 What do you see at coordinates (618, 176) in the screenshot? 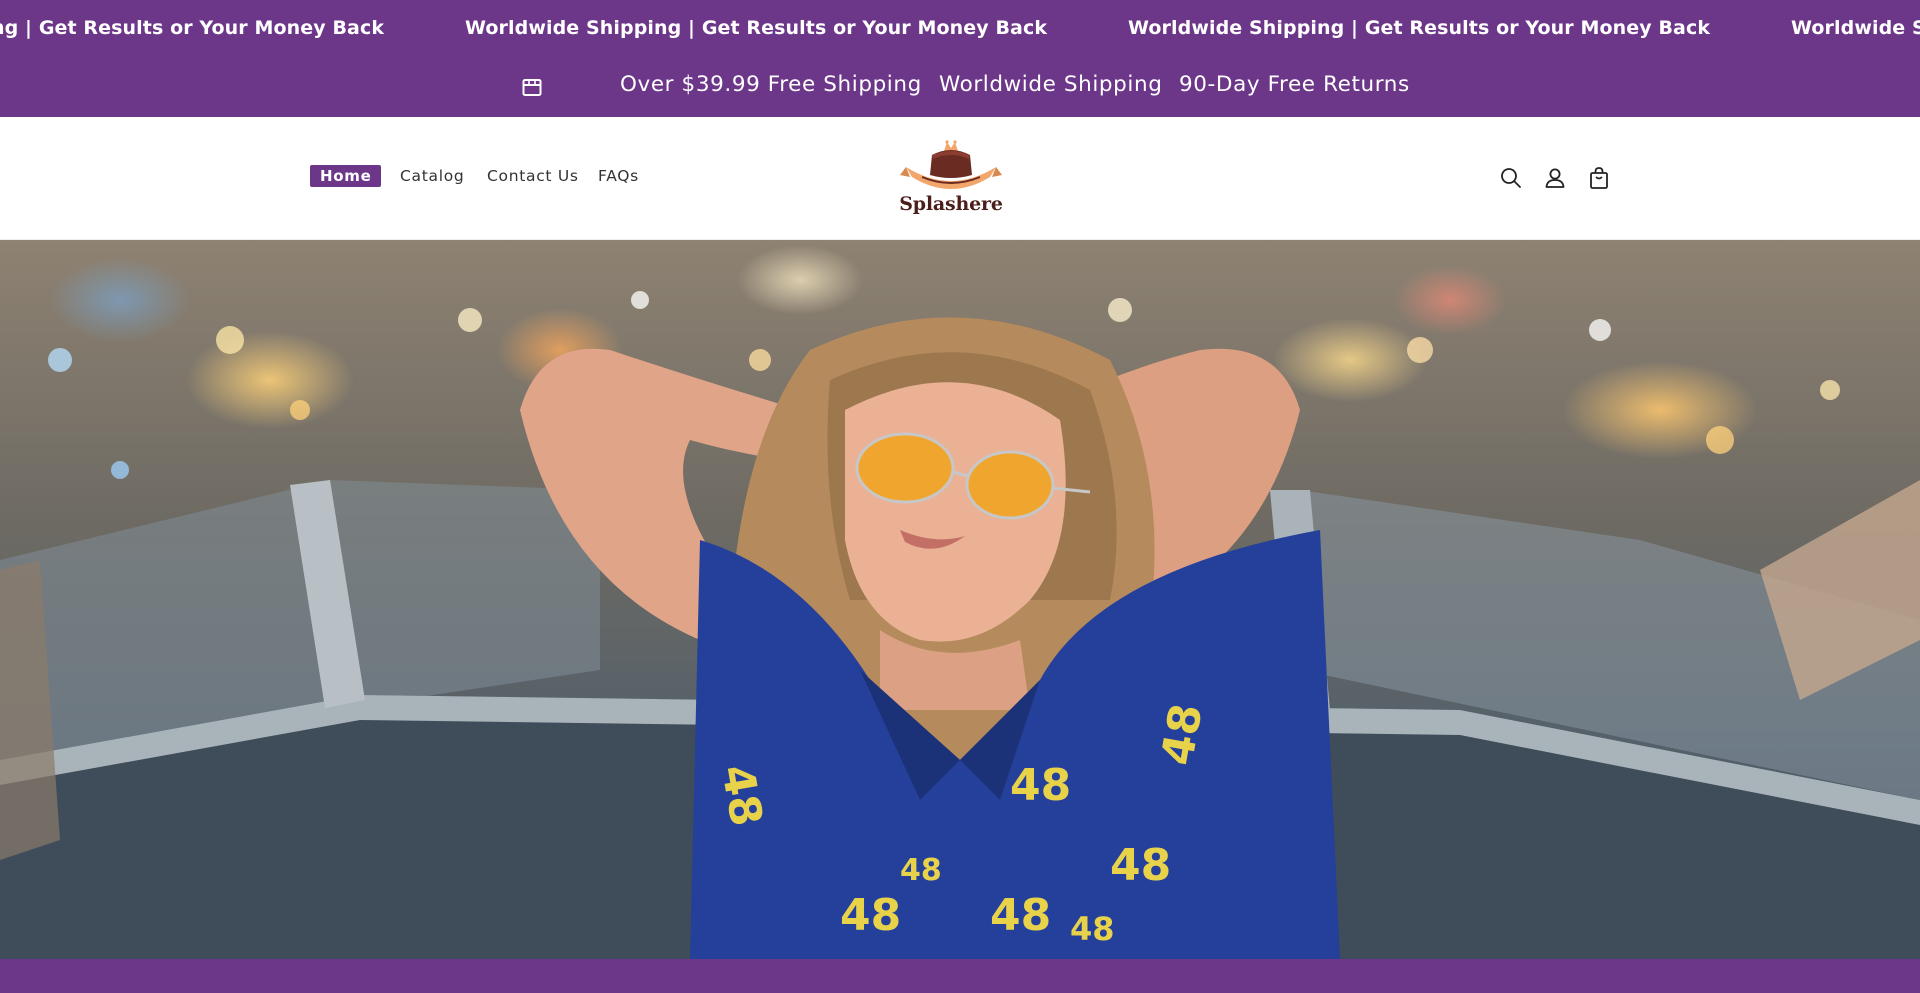
I see `nav-faqs: FAQs` at bounding box center [618, 176].